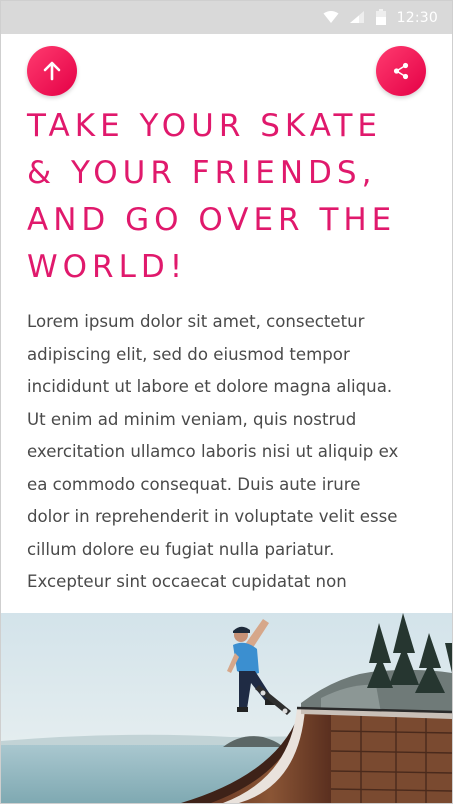 The image size is (453, 804). What do you see at coordinates (205, 126) in the screenshot?
I see `headline-line: TAKE YOUR SKATE` at bounding box center [205, 126].